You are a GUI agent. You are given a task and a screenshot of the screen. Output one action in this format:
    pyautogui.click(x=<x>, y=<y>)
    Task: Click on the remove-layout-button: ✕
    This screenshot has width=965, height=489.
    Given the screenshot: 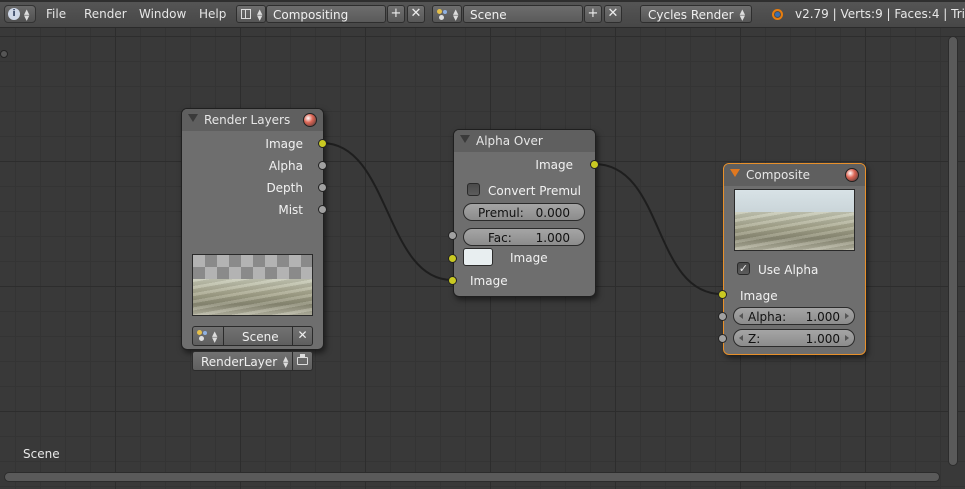 What is the action you would take?
    pyautogui.click(x=416, y=14)
    